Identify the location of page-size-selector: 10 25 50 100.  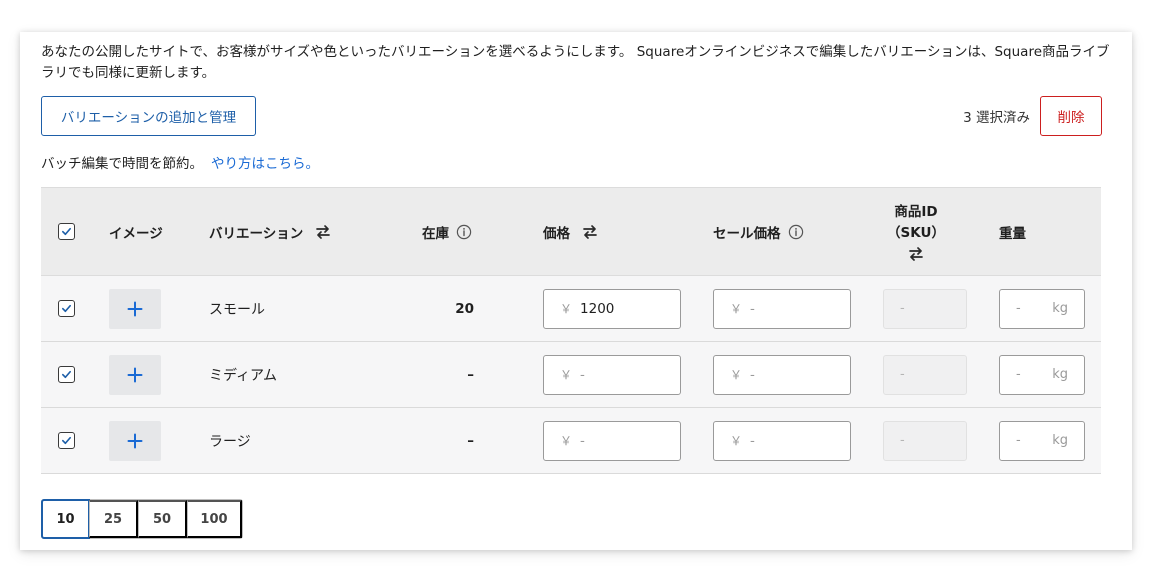
(142, 519).